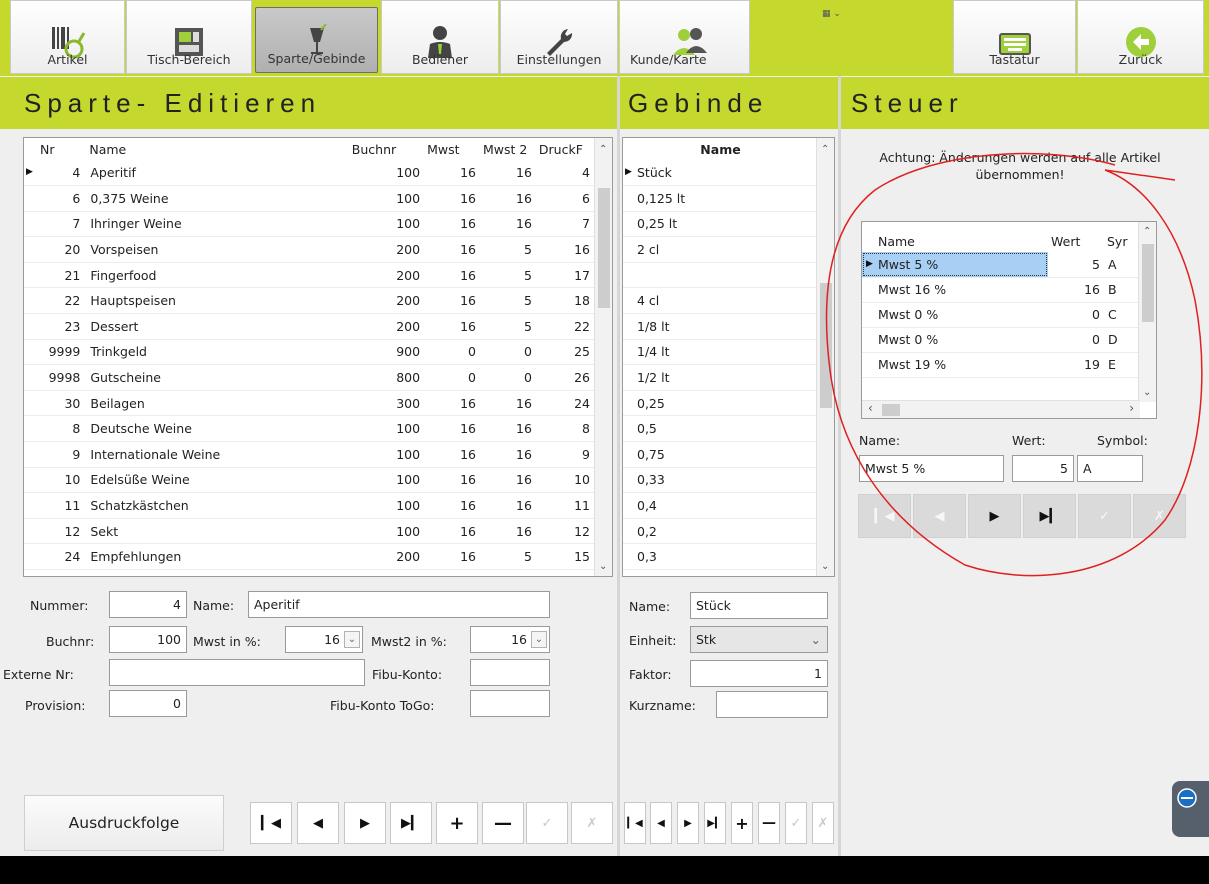 The image size is (1209, 884). Describe the element at coordinates (1001, 409) in the screenshot. I see `horizontal-scrollbar: ‹ ›` at that location.